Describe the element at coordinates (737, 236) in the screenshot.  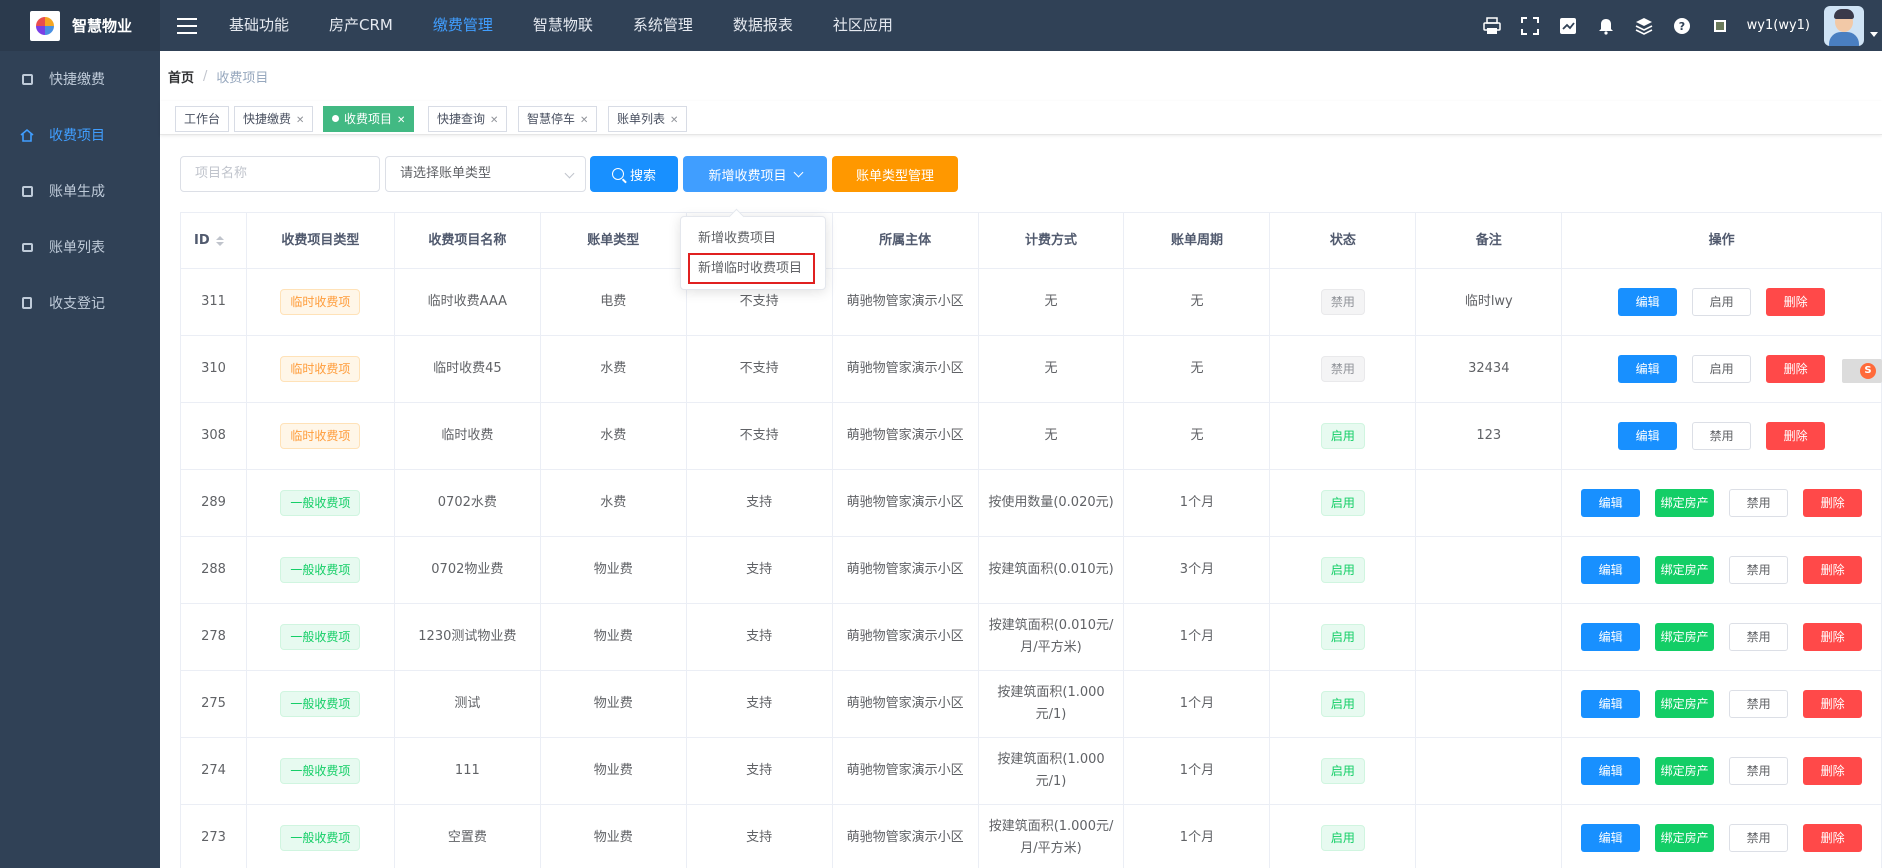
I see `dropdown-item-add-charge: 新增收费项目` at that location.